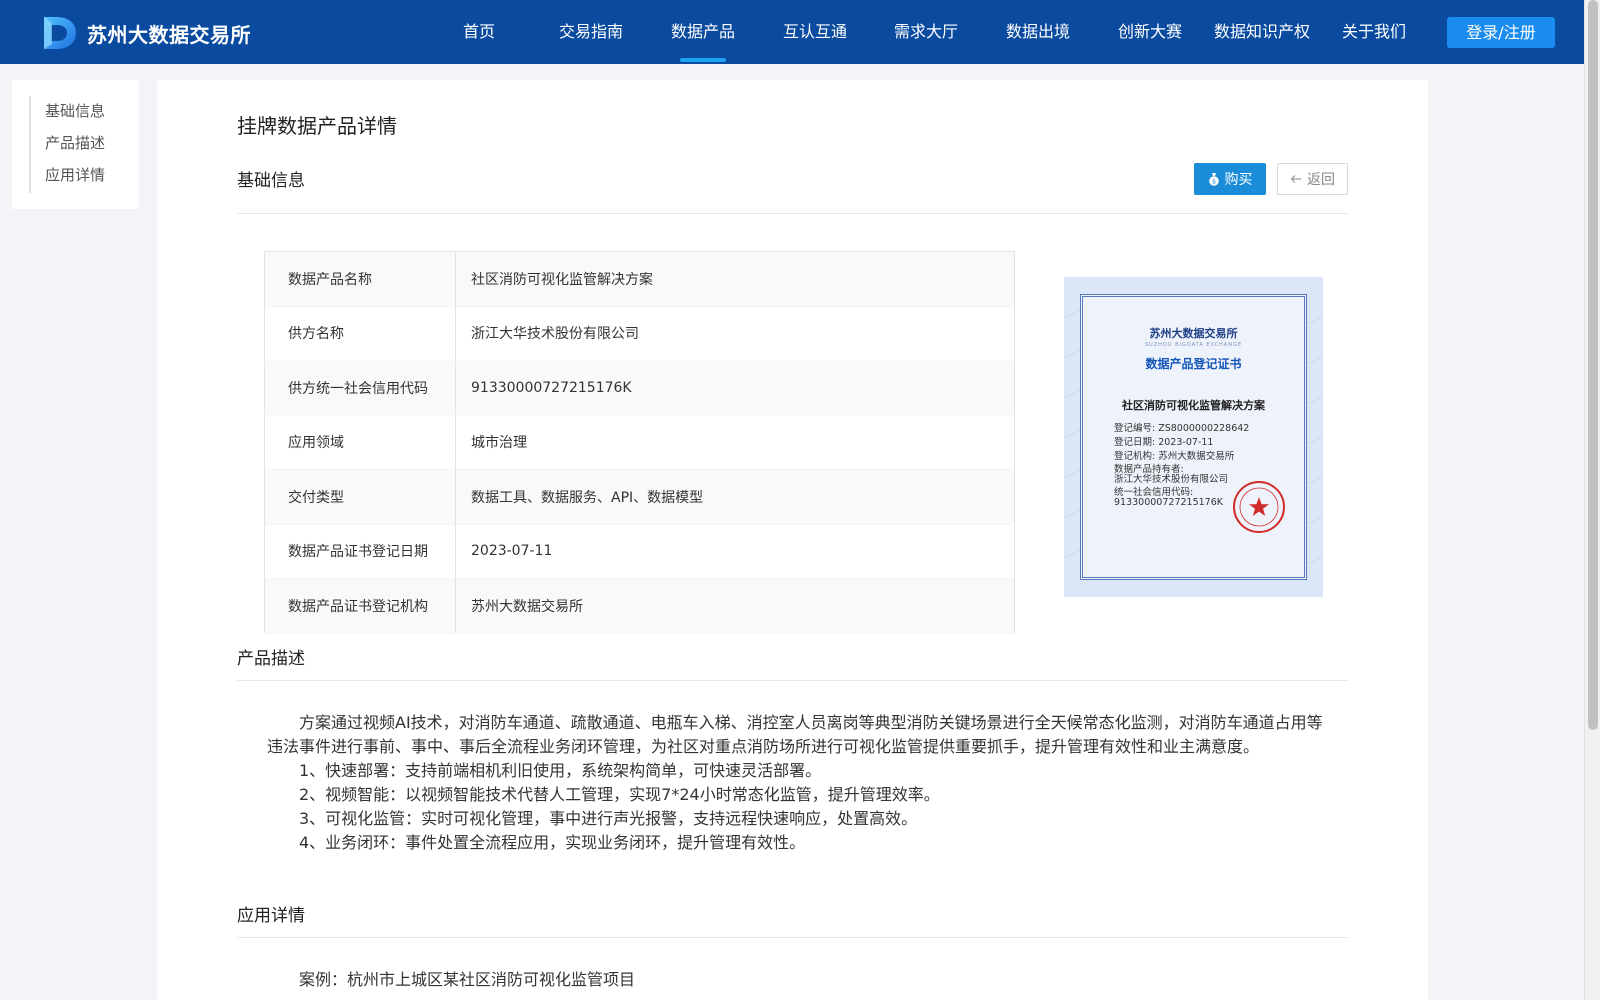 The width and height of the screenshot is (1600, 1000). What do you see at coordinates (467, 979) in the screenshot?
I see `application-case: 案例：杭州市上城区某社区消防可视化监管项目` at bounding box center [467, 979].